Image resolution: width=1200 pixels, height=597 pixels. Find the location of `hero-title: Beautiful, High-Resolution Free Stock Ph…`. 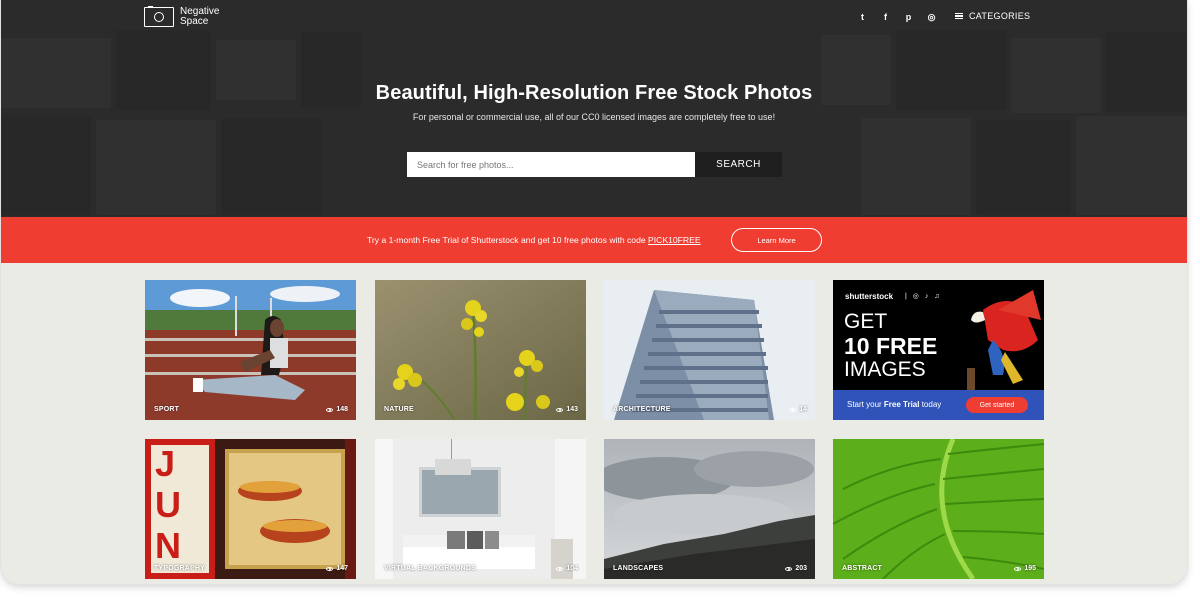

hero-title: Beautiful, High-Resolution Free Stock Ph… is located at coordinates (594, 93).